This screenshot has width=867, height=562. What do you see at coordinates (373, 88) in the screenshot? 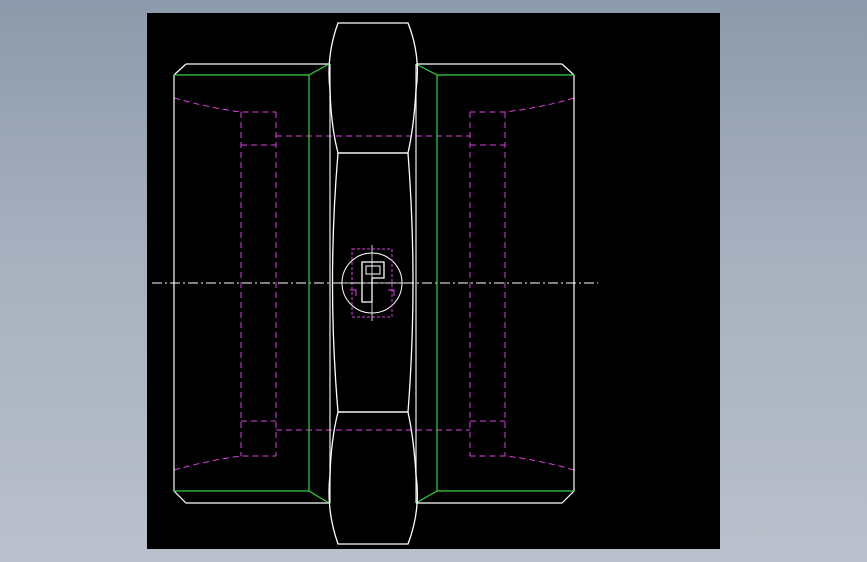
I see `hex-face-top` at bounding box center [373, 88].